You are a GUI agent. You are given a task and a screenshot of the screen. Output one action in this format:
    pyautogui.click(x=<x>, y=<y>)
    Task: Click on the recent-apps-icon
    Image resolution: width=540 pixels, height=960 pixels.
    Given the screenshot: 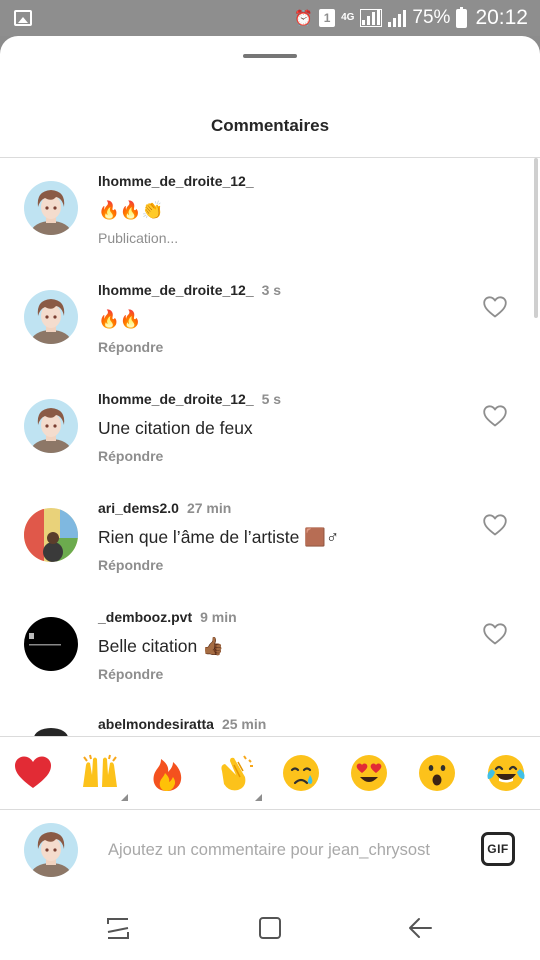 What is the action you would take?
    pyautogui.click(x=118, y=928)
    